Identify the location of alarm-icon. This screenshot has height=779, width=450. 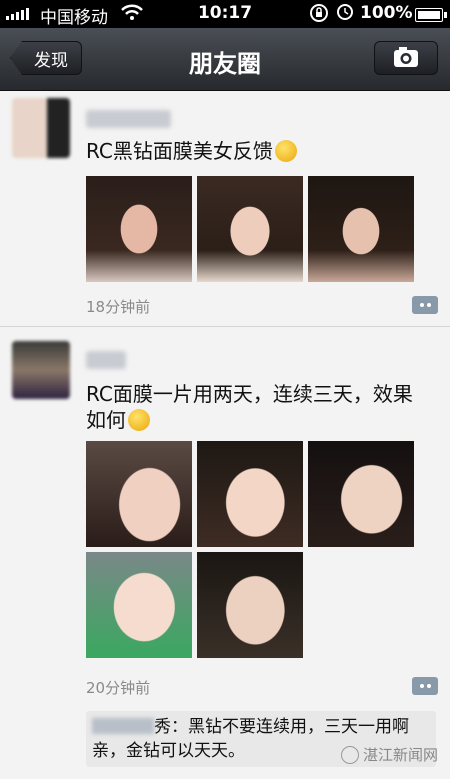
(345, 14).